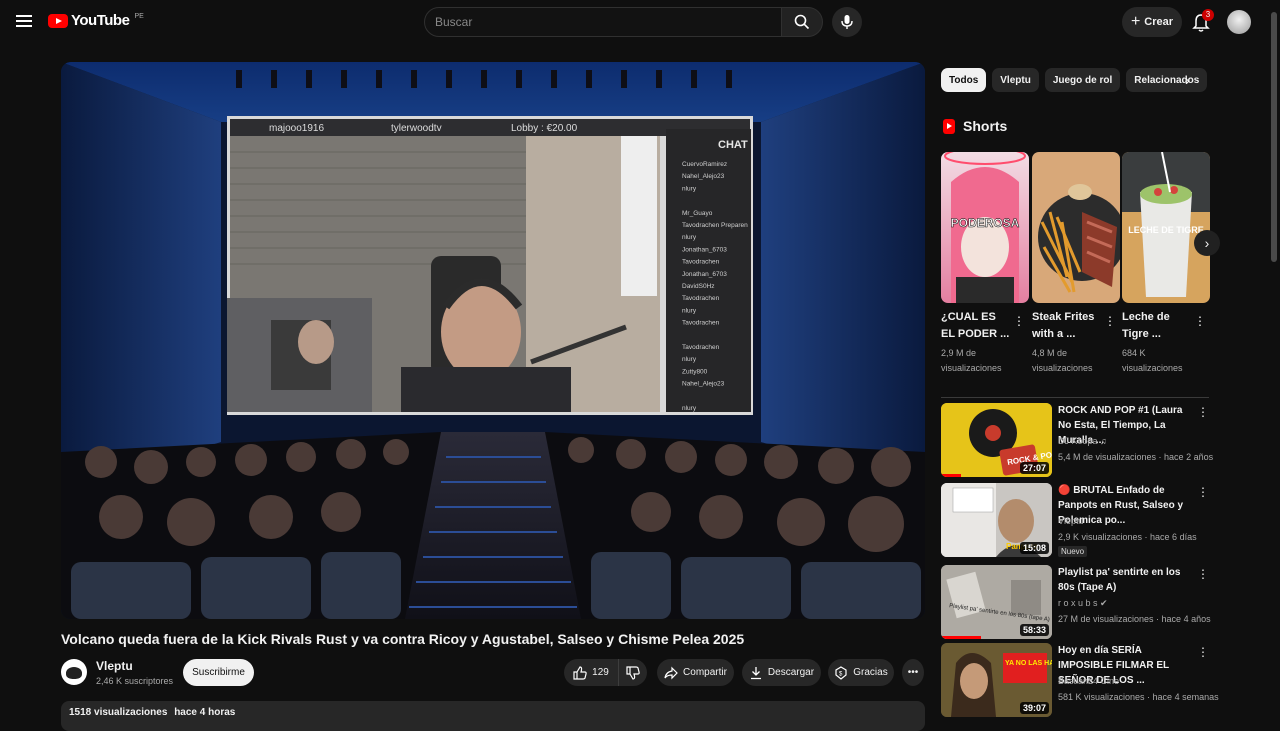 The image size is (1280, 731). Describe the element at coordinates (1062, 360) in the screenshot. I see `short-views: 4,8 M de visualizaciones` at that location.